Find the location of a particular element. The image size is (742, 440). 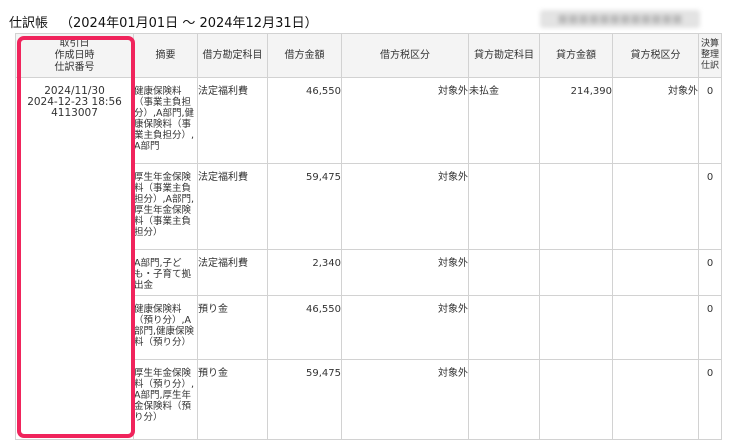

entry-date-cell: 2024/11/30 2024-12-23 18:56 4113007 is located at coordinates (74, 258).